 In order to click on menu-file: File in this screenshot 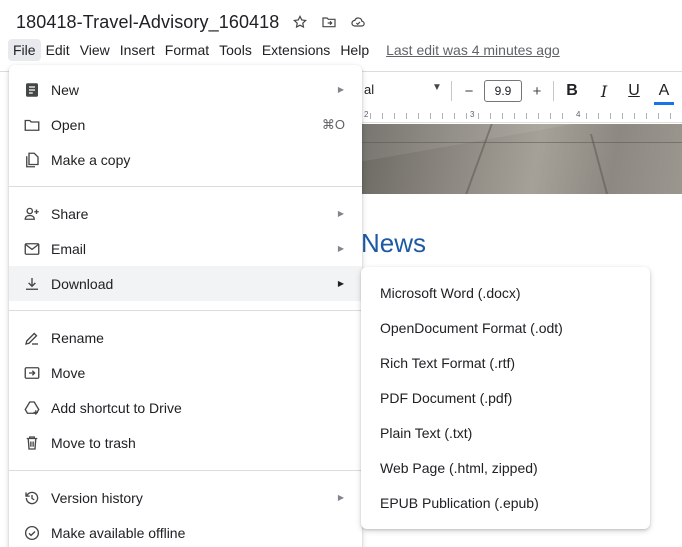, I will do `click(24, 50)`.